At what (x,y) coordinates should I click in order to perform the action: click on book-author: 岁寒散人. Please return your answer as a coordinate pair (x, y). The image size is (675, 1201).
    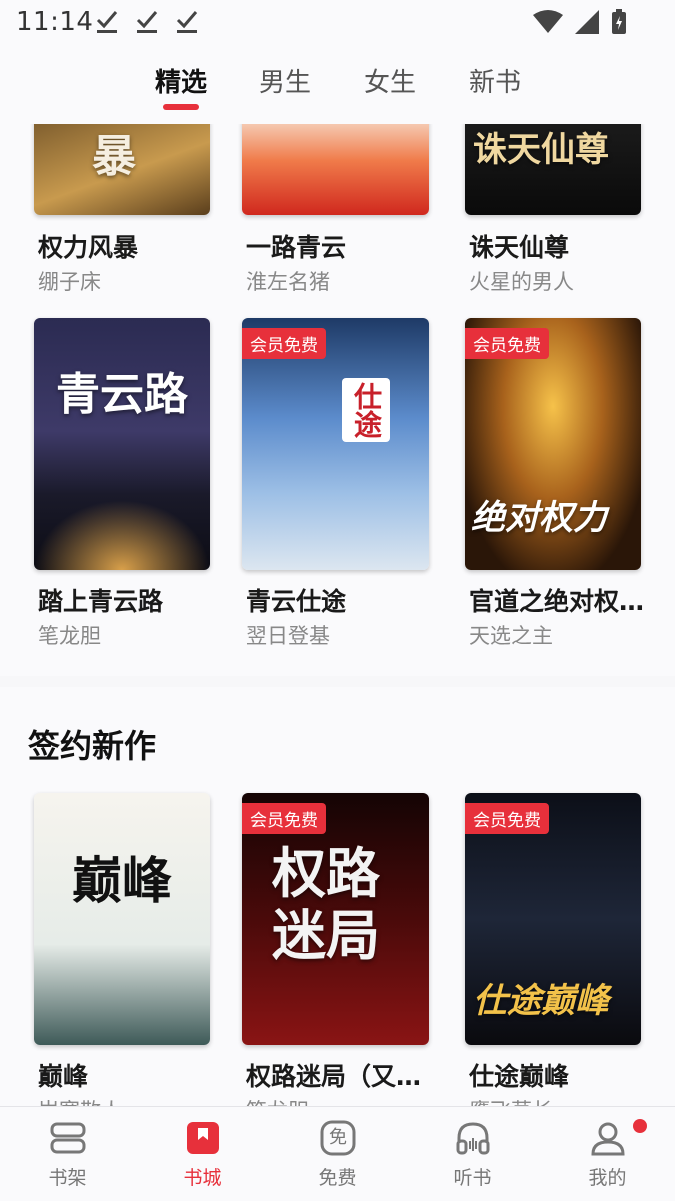
    Looking at the image, I should click on (80, 1100).